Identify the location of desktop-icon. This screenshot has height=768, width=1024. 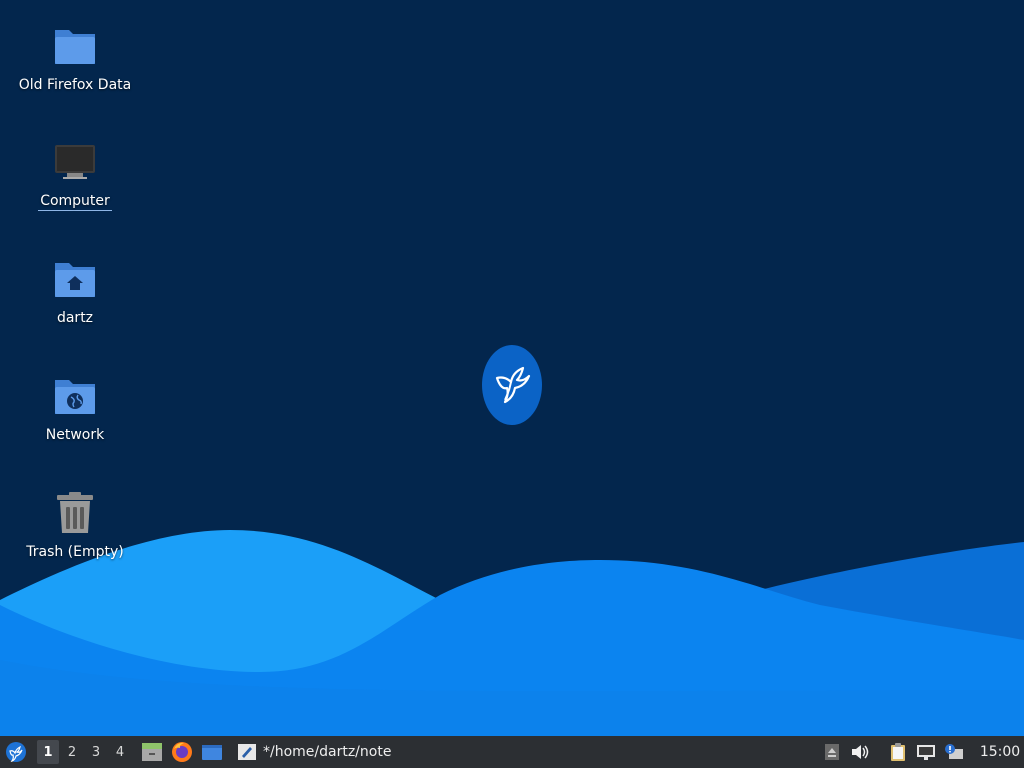
(212, 752).